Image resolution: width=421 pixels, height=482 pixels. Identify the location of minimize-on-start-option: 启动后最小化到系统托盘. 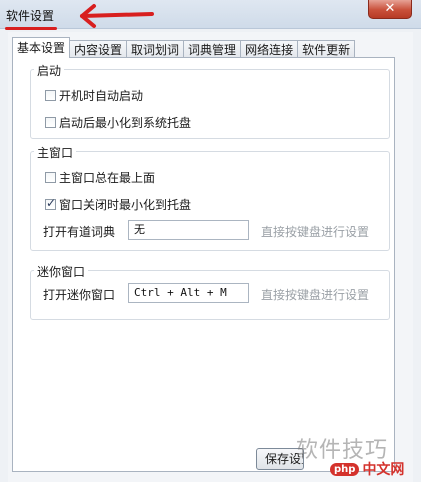
(118, 122).